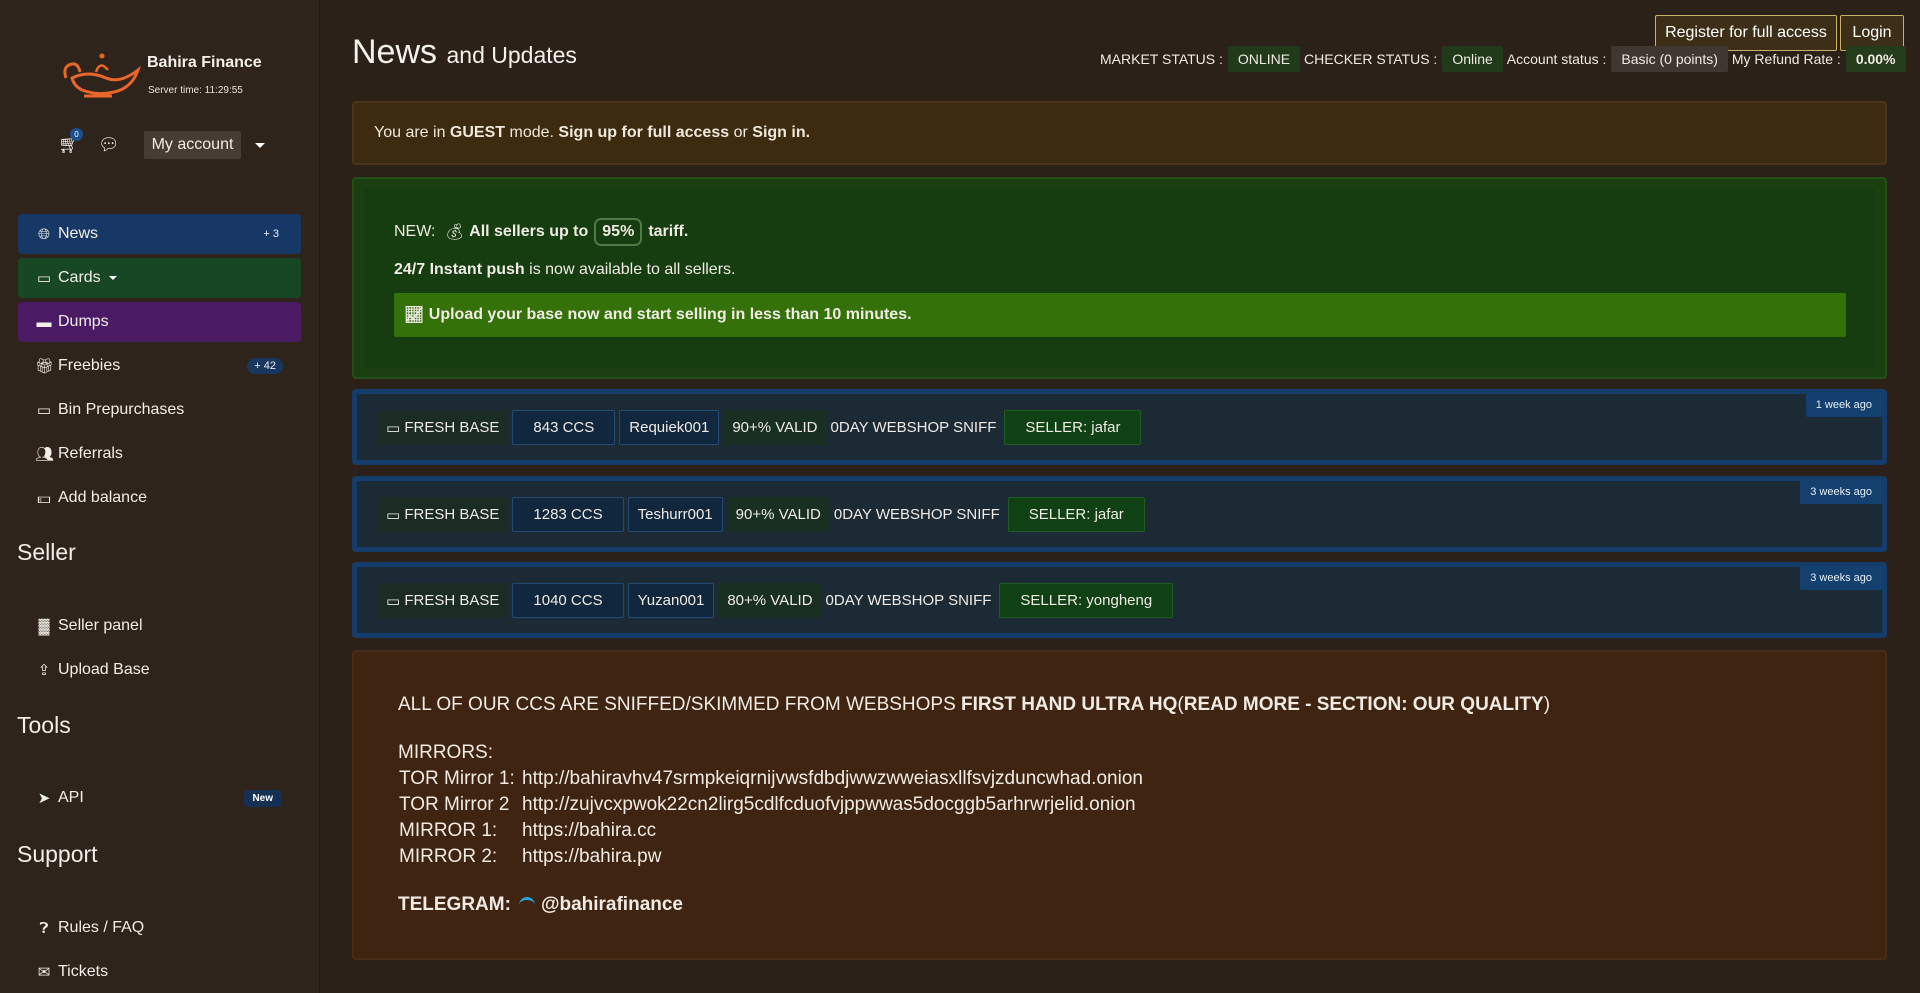  What do you see at coordinates (89, 365) in the screenshot?
I see `sidebar-item-label: Freebies` at bounding box center [89, 365].